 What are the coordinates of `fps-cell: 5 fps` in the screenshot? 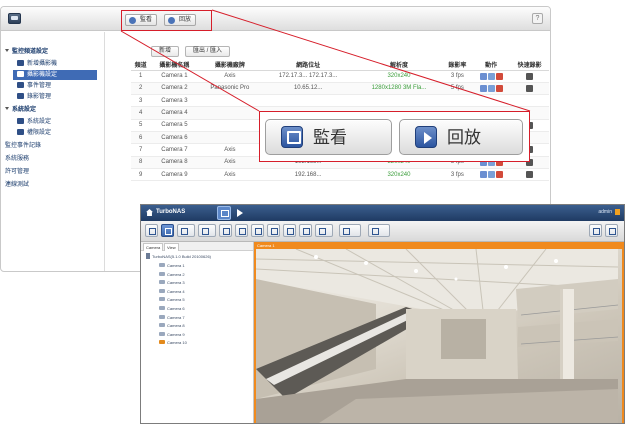 It's located at (457, 89).